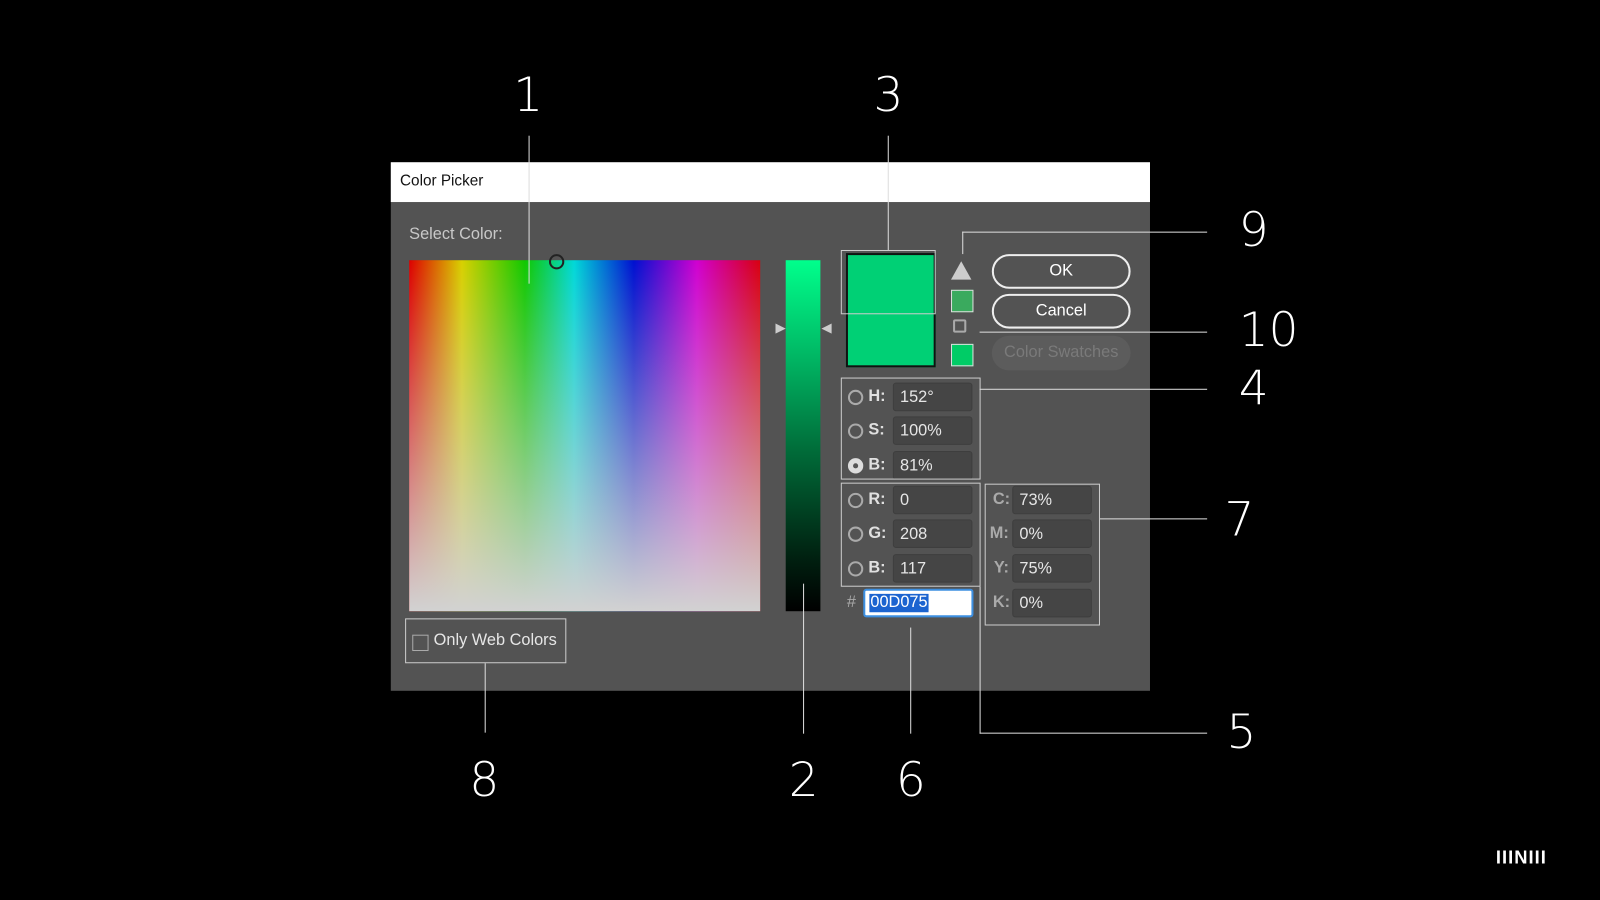 This screenshot has width=1600, height=900. What do you see at coordinates (441, 181) in the screenshot?
I see `dialog-title: Color Picker` at bounding box center [441, 181].